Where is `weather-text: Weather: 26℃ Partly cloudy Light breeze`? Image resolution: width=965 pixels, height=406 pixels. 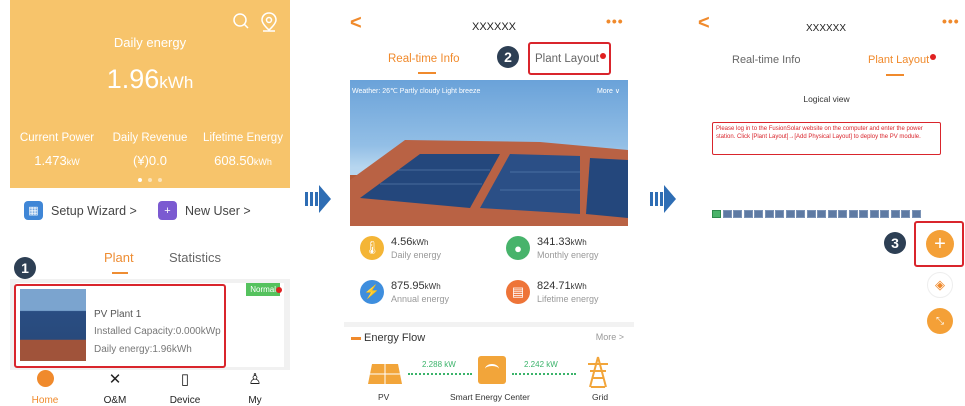 weather-text: Weather: 26℃ Partly cloudy Light breeze is located at coordinates (416, 91).